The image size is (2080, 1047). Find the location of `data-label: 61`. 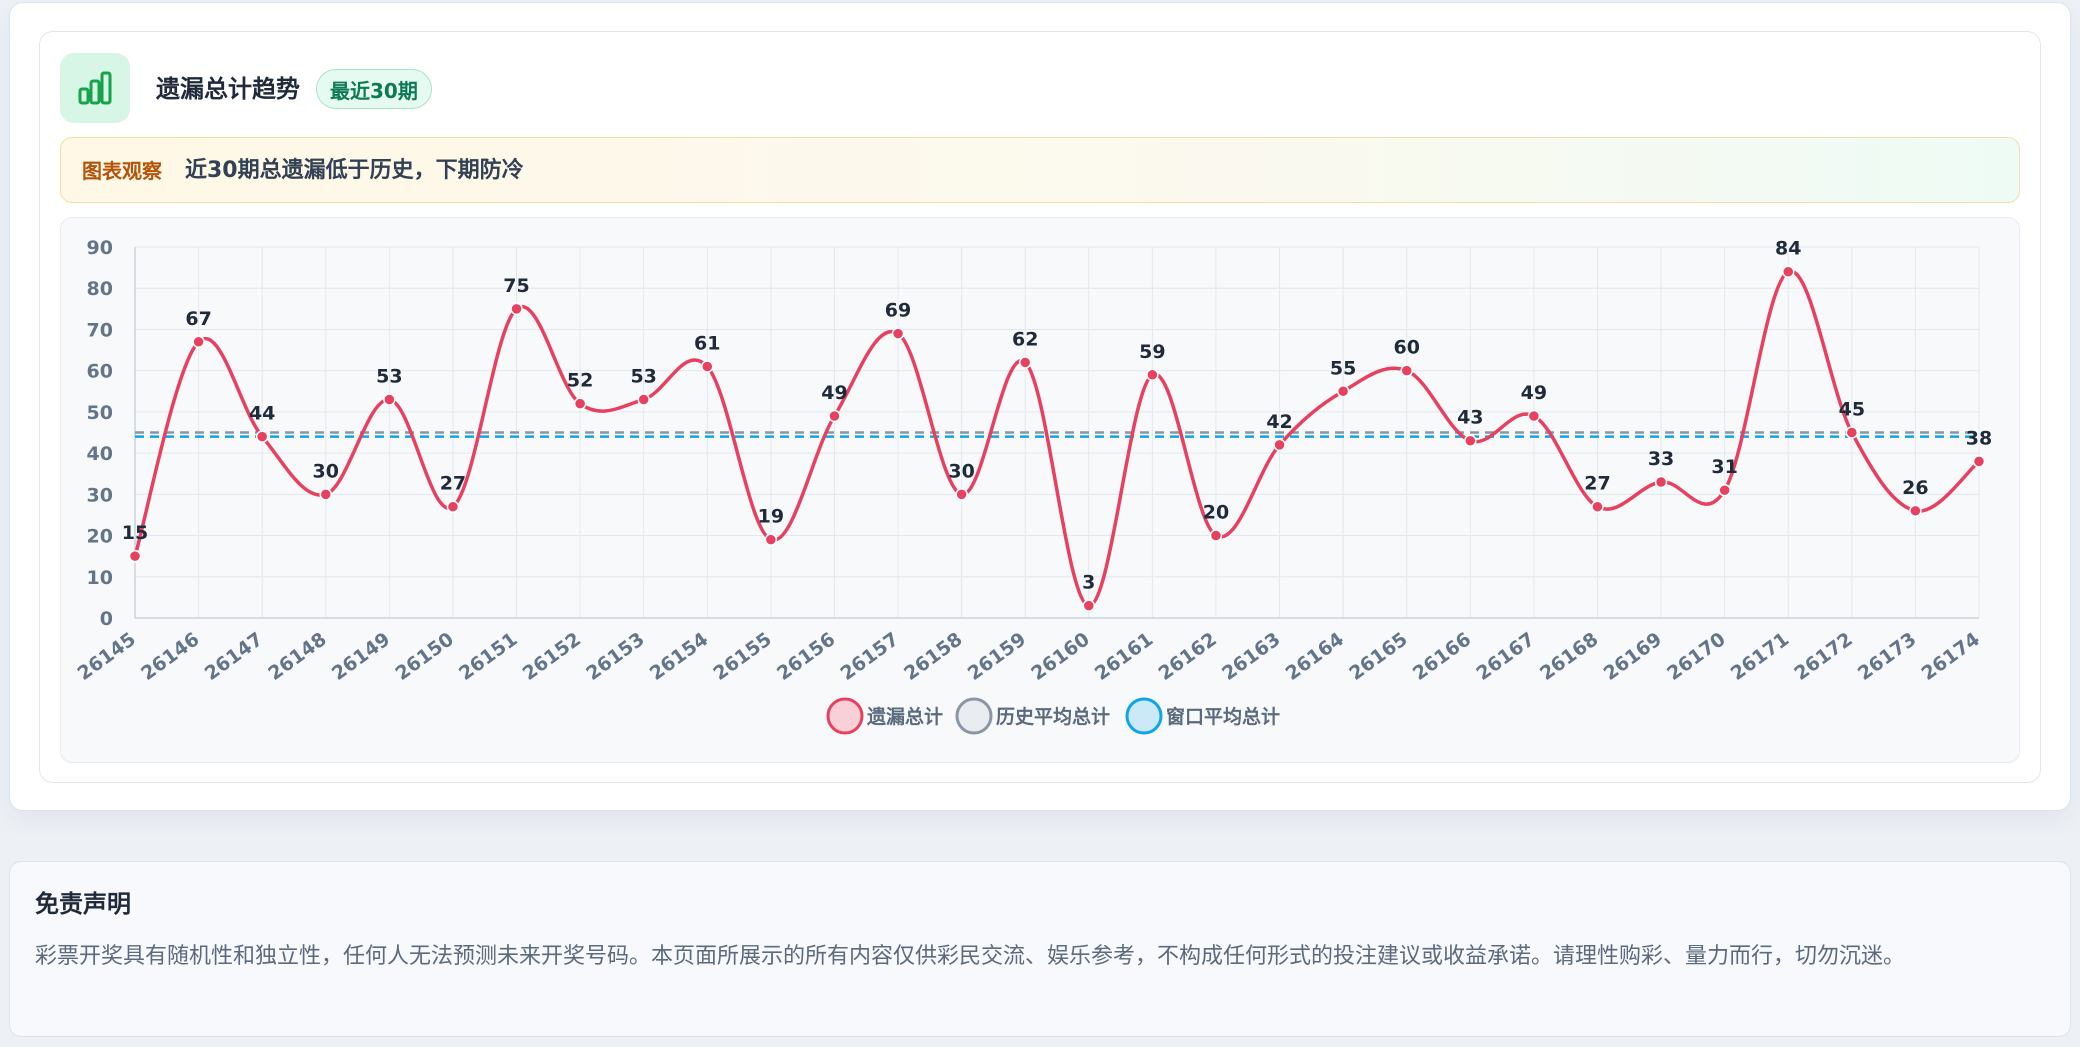

data-label: 61 is located at coordinates (707, 344).